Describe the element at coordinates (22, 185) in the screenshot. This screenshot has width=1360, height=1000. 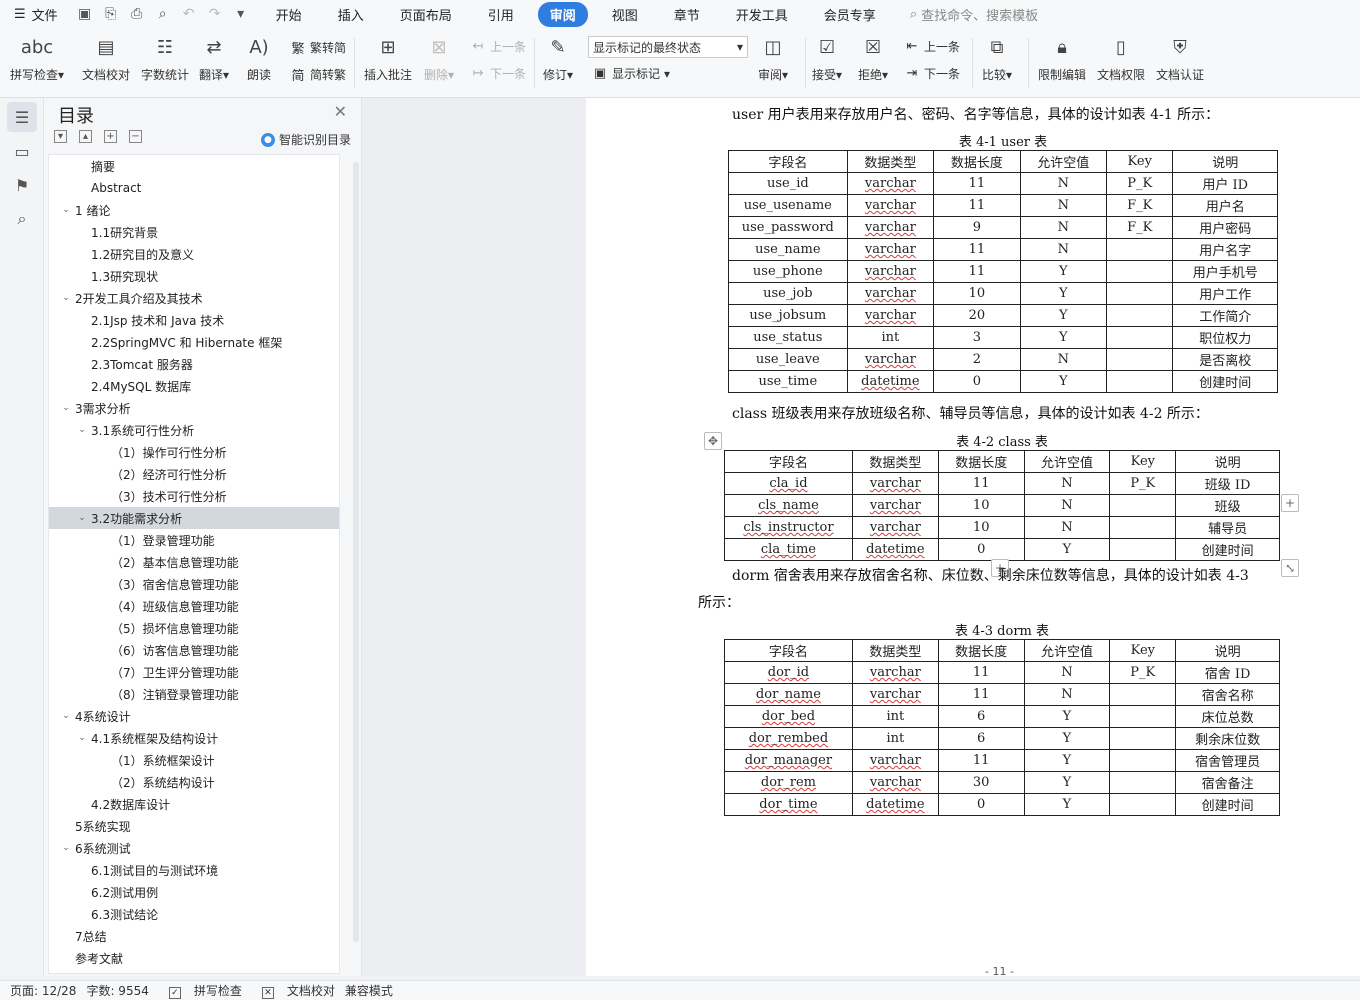
I see `bookmark-icon: ⚑` at that location.